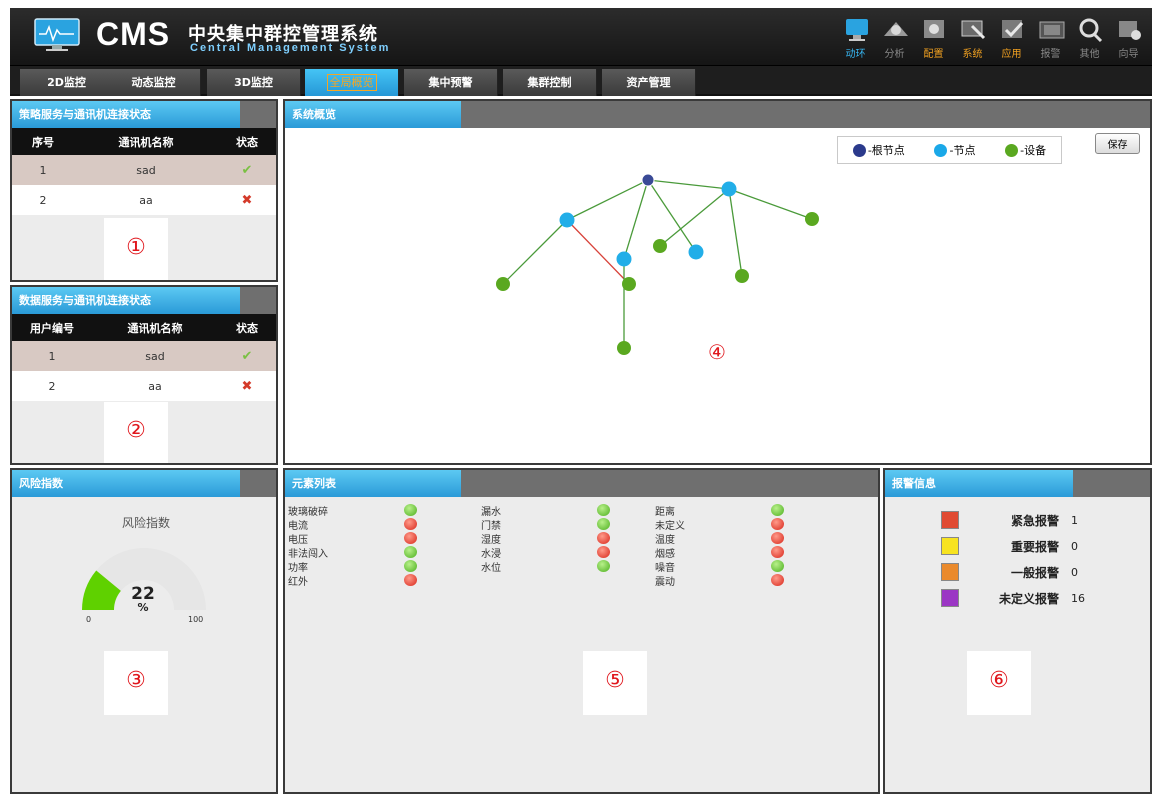 The height and width of the screenshot is (796, 1152). I want to click on toolbar-button-monitor: 动环, so click(855, 38).